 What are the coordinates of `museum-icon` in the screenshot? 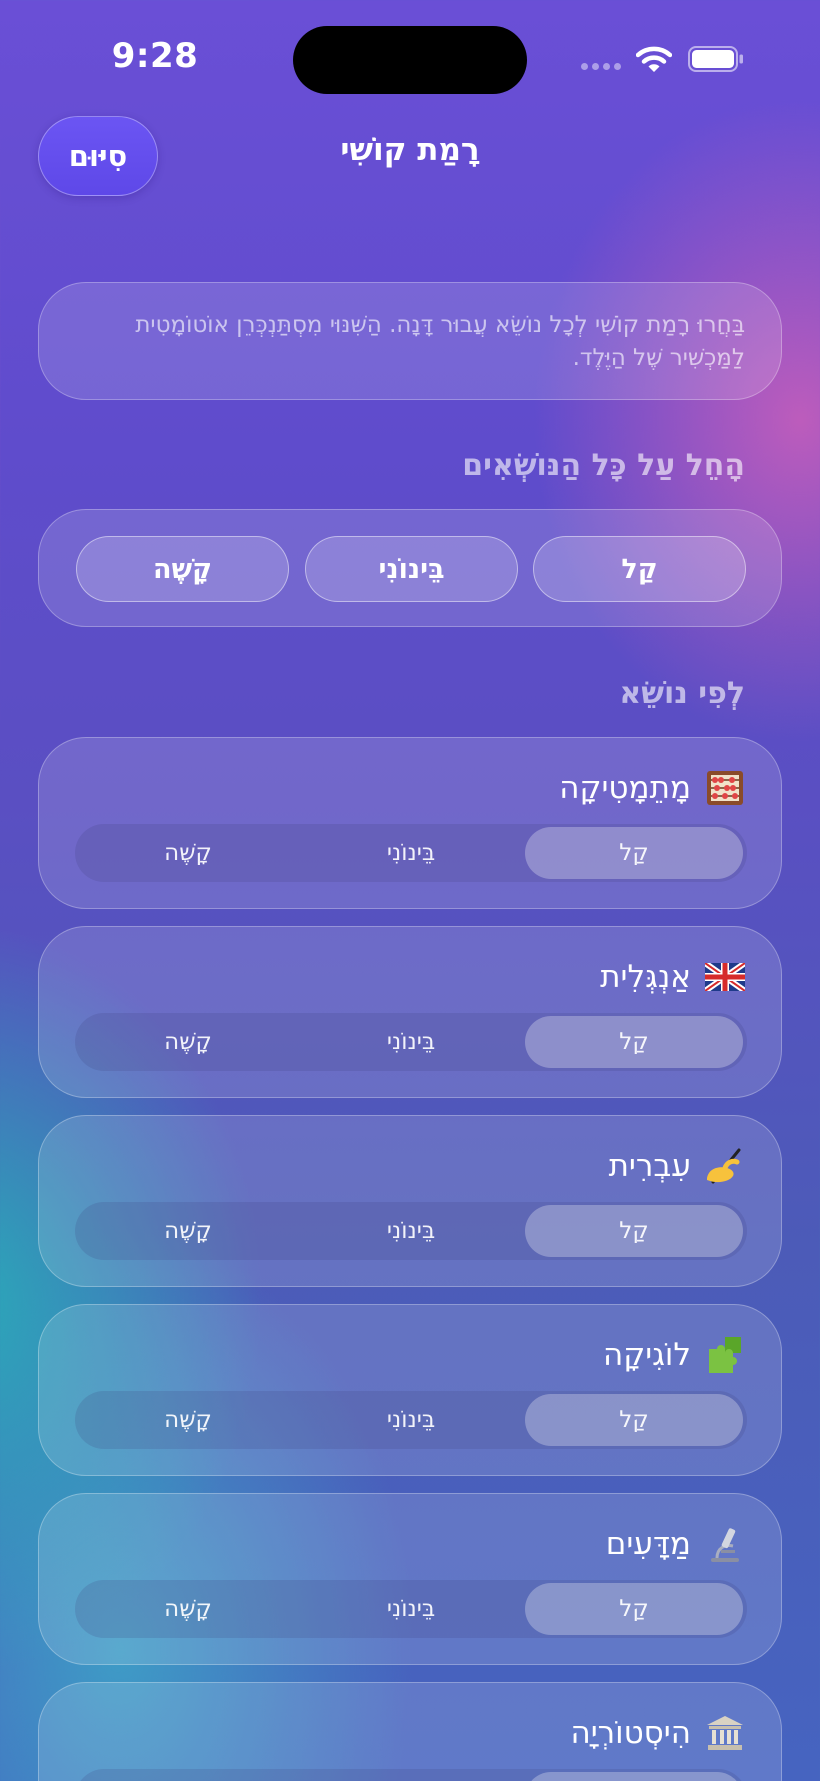 It's located at (725, 1733).